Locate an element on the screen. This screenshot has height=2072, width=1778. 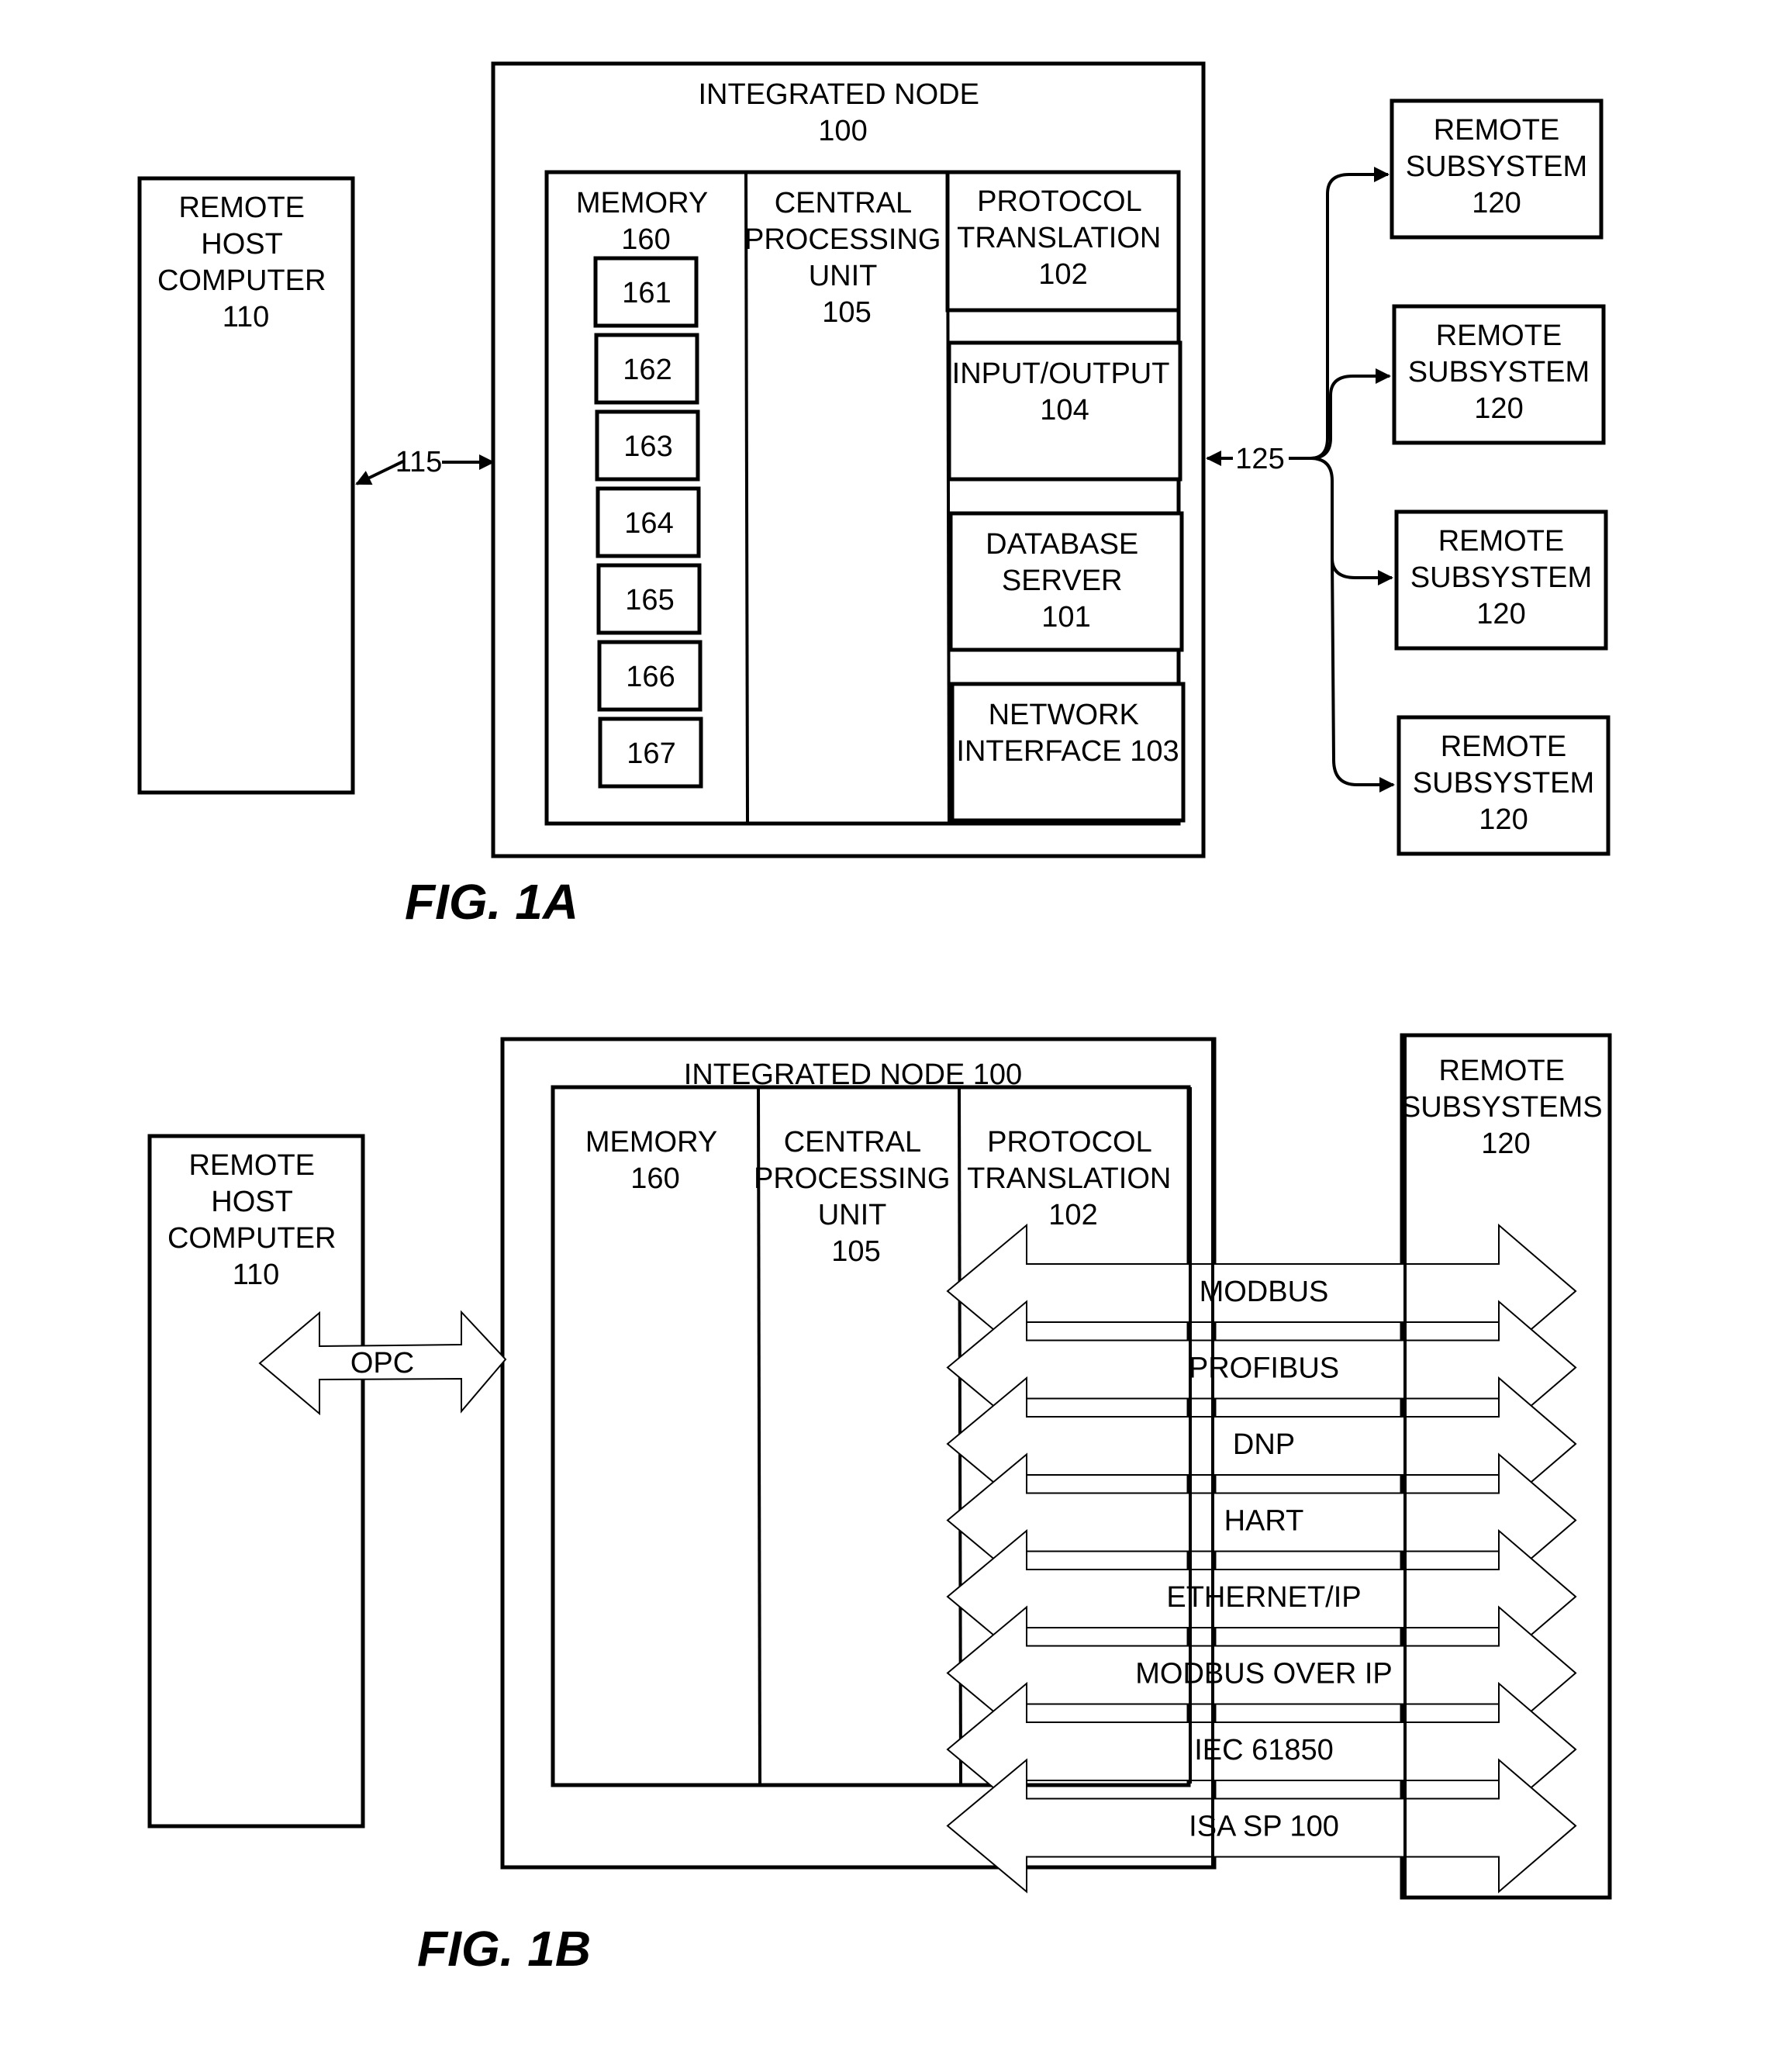
memory-block-label: 163 is located at coordinates (648, 446).